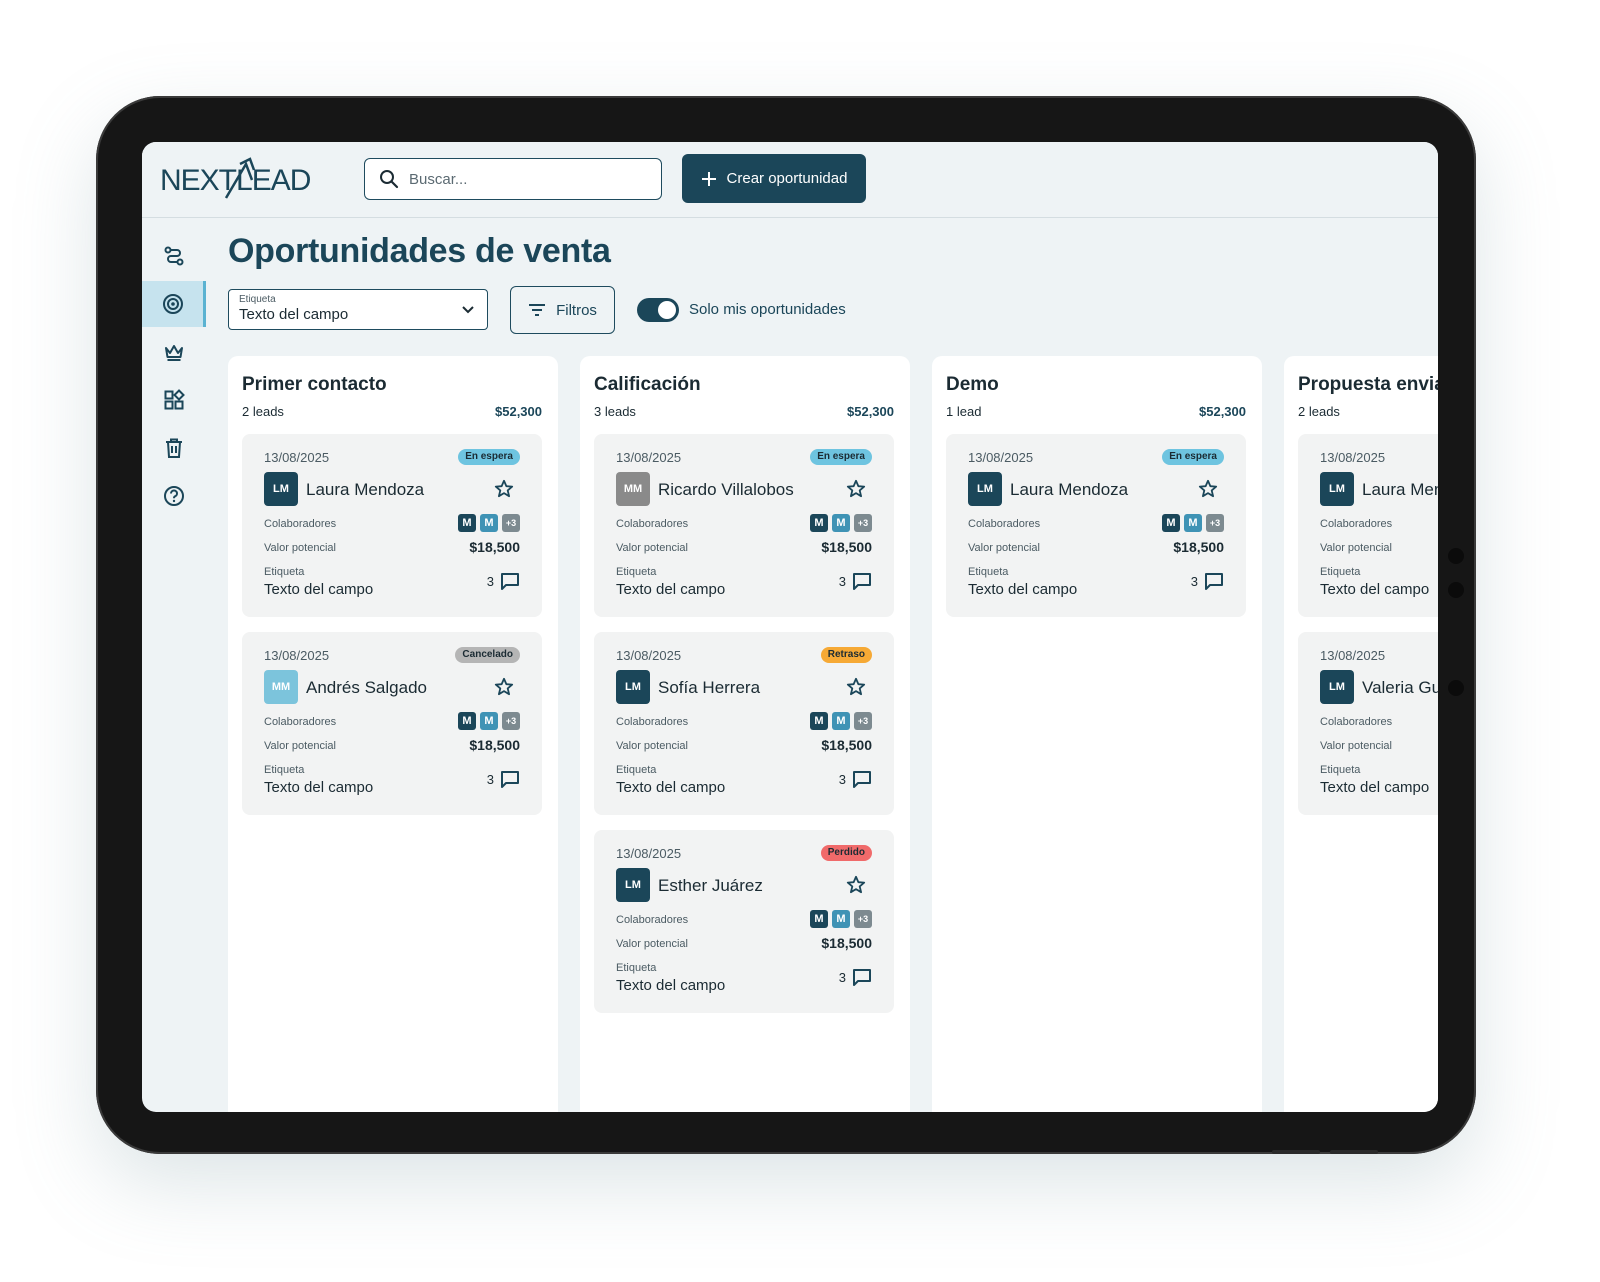 Image resolution: width=1600 pixels, height=1282 pixels. Describe the element at coordinates (174, 400) in the screenshot. I see `sidebar-item-widgets` at that location.